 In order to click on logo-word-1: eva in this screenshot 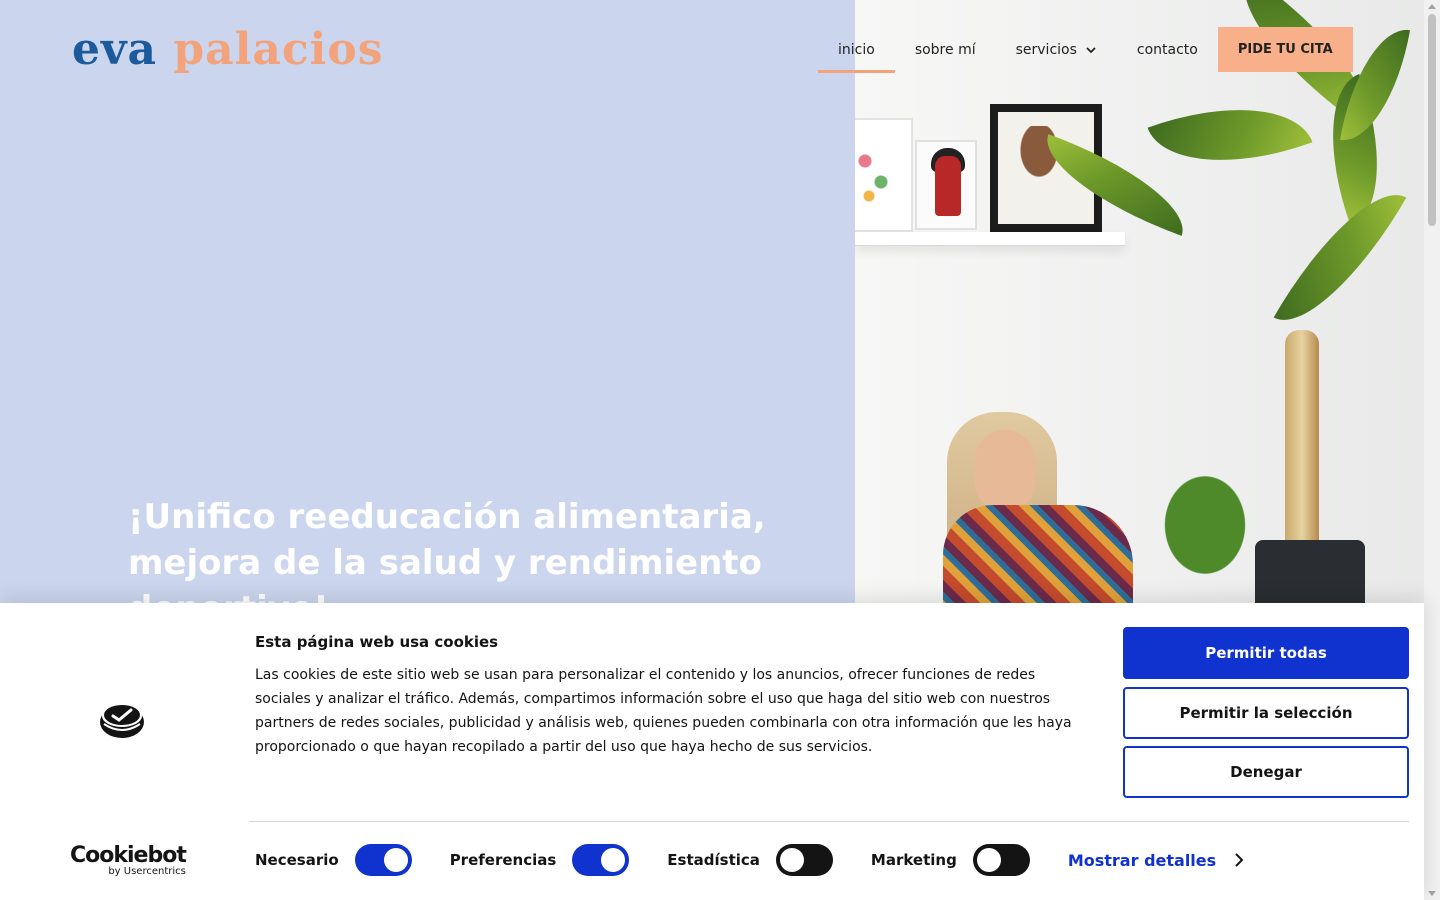, I will do `click(123, 49)`.